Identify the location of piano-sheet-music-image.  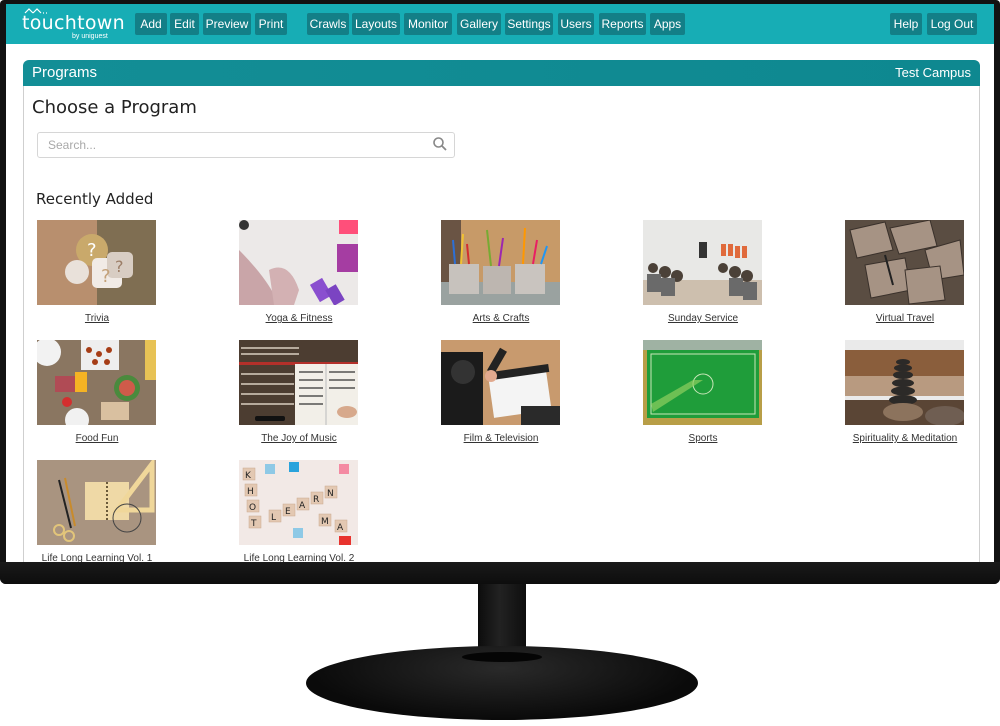
(298, 382).